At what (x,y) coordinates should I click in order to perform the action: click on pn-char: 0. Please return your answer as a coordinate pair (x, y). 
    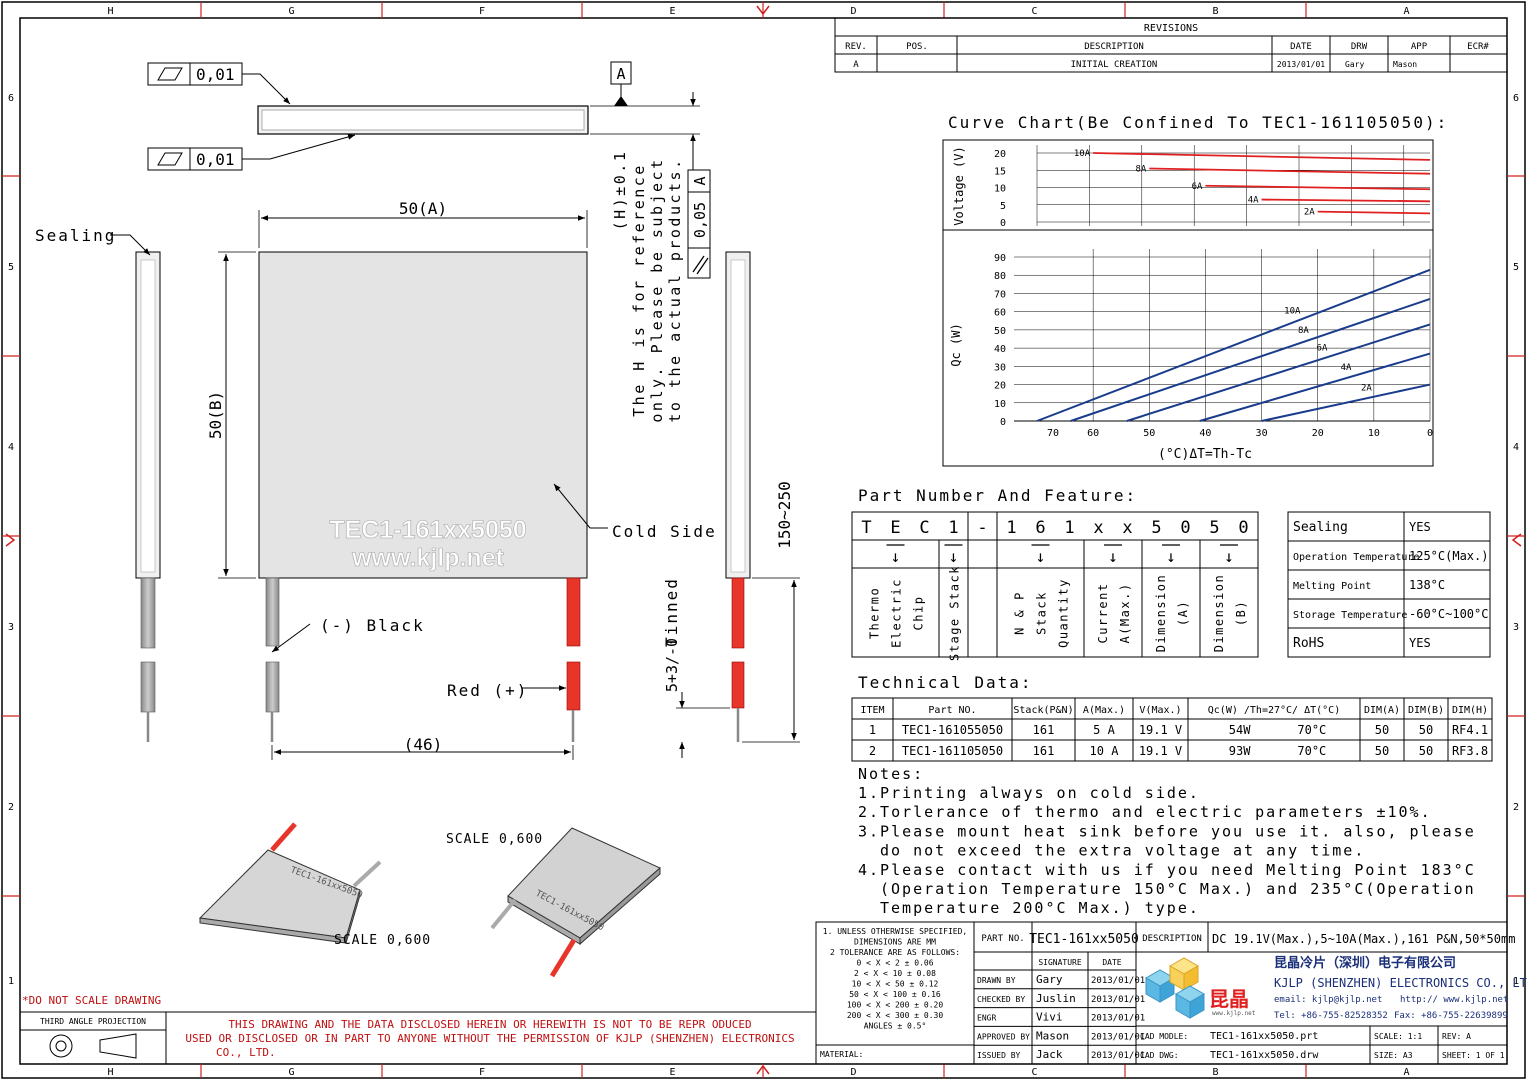
    Looking at the image, I should click on (1185, 528).